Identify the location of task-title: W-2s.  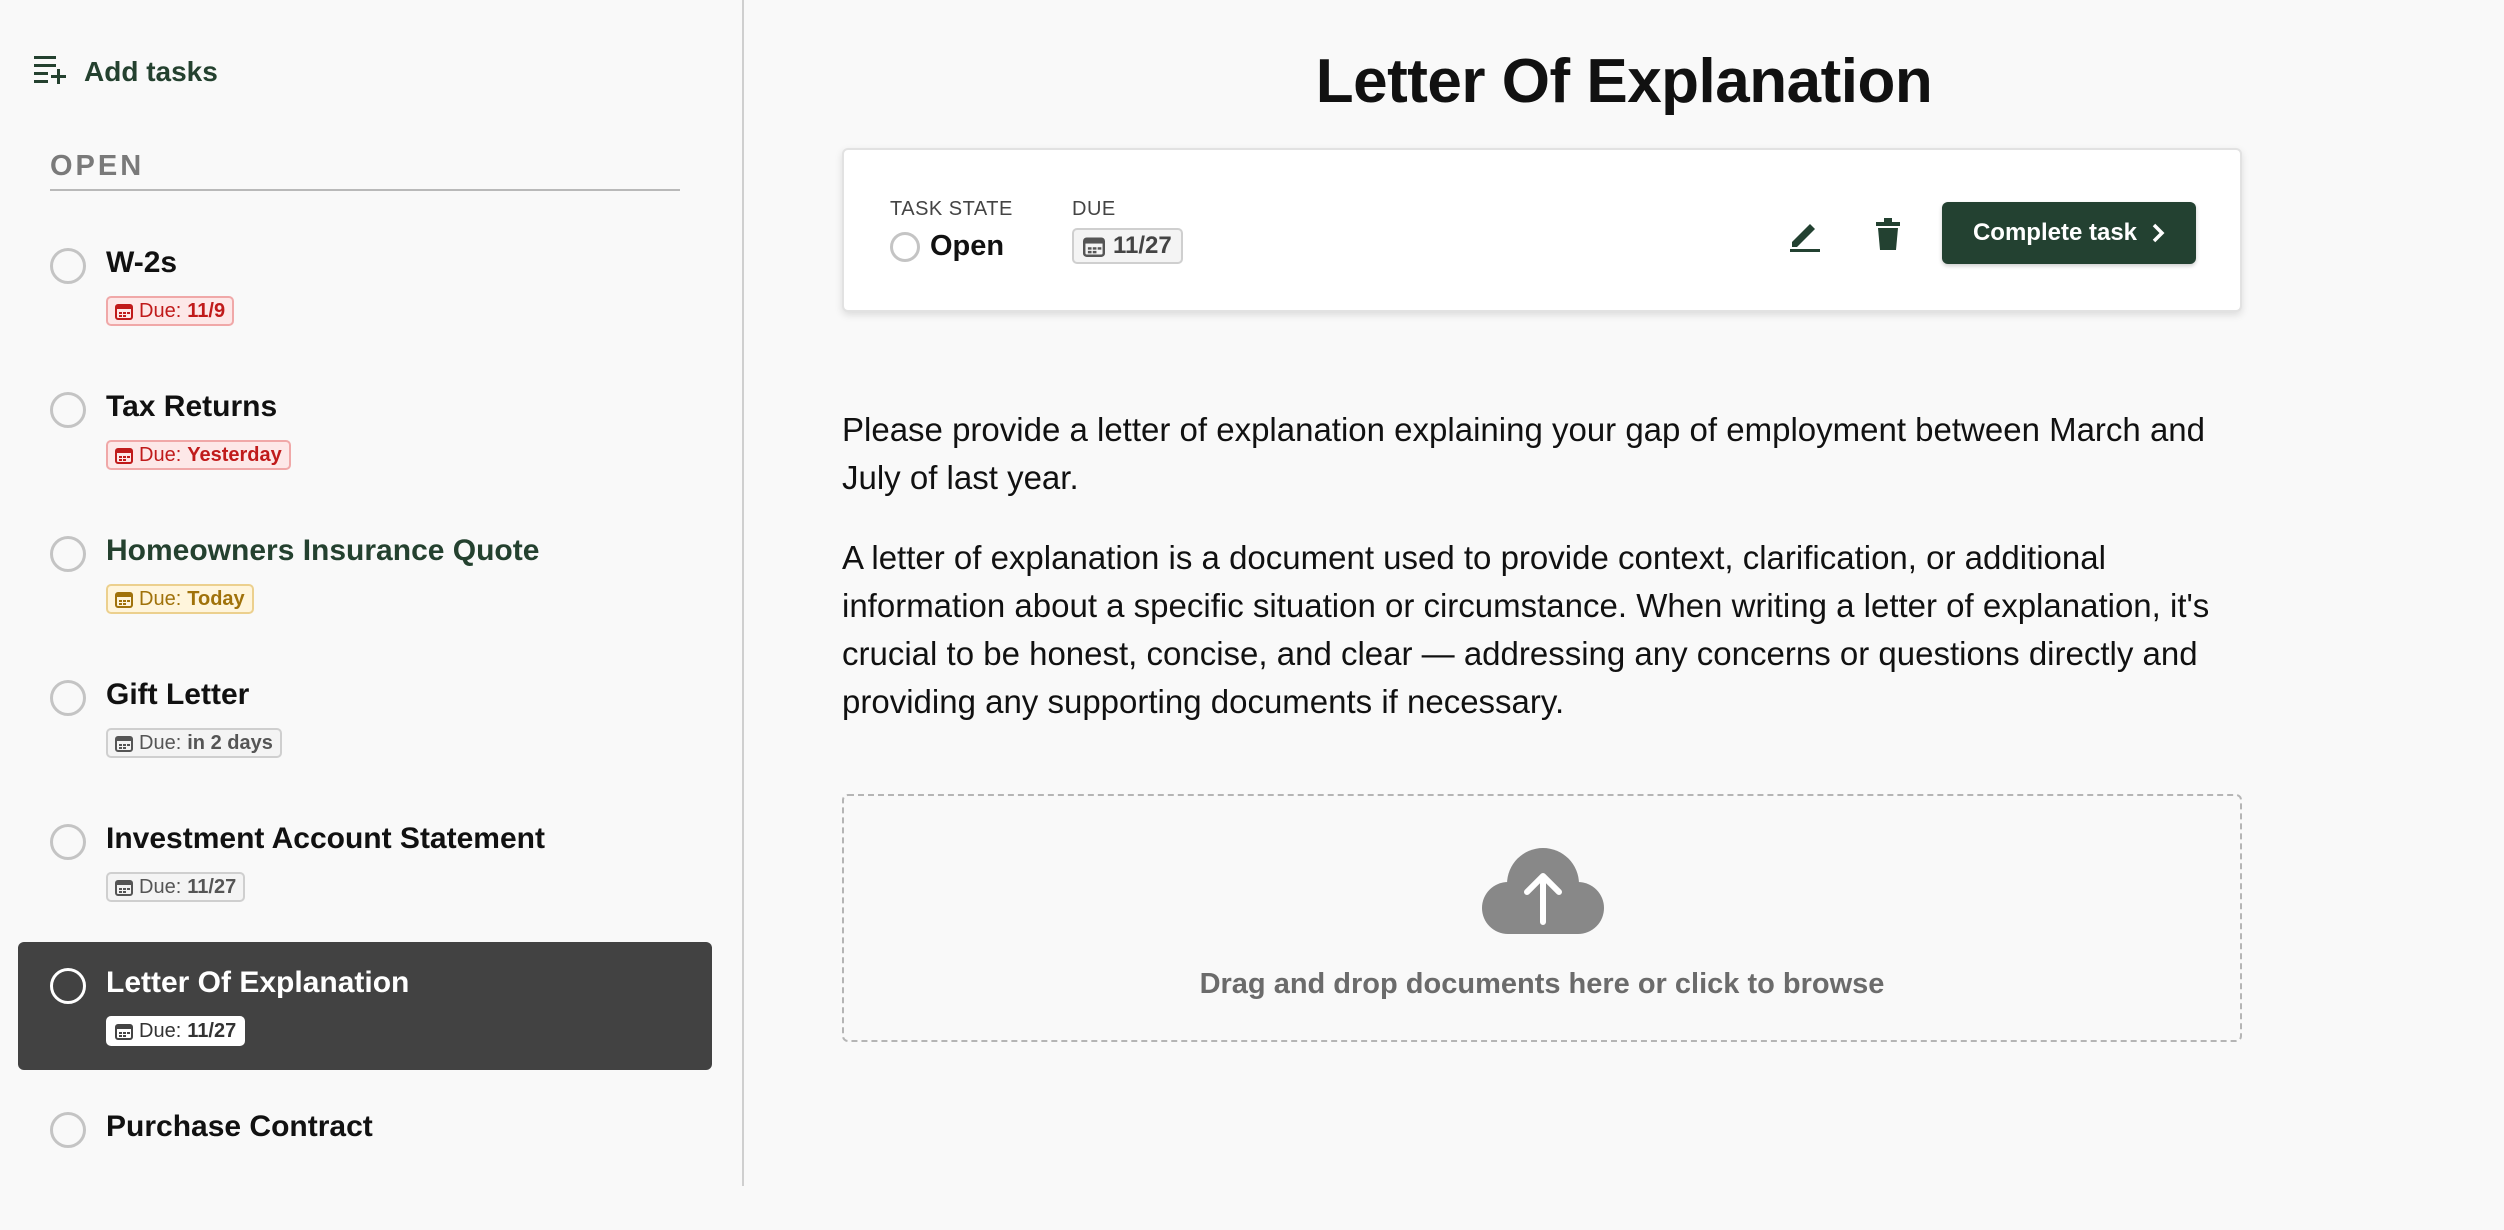
(142, 262).